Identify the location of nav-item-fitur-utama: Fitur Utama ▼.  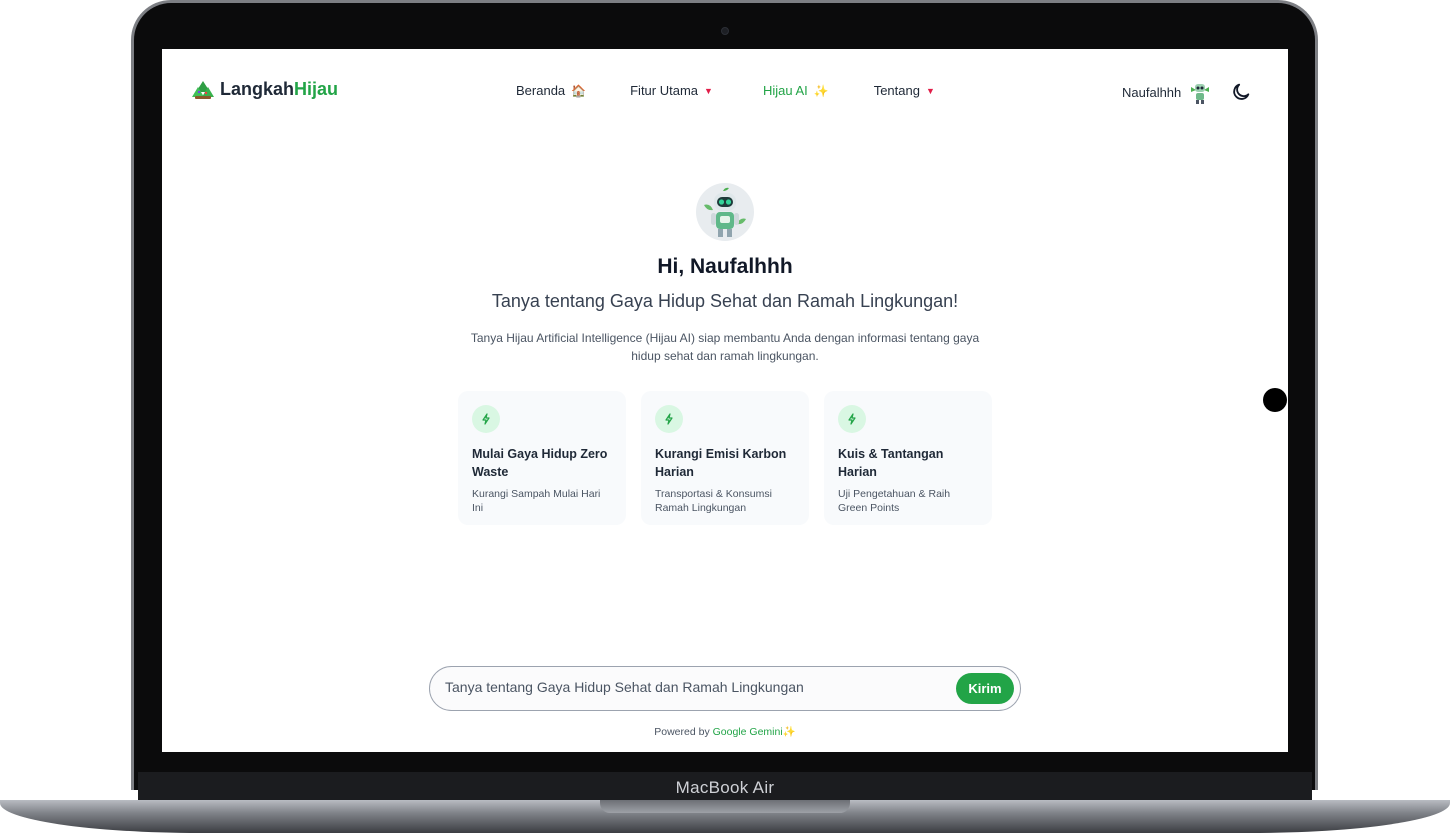
(671, 90).